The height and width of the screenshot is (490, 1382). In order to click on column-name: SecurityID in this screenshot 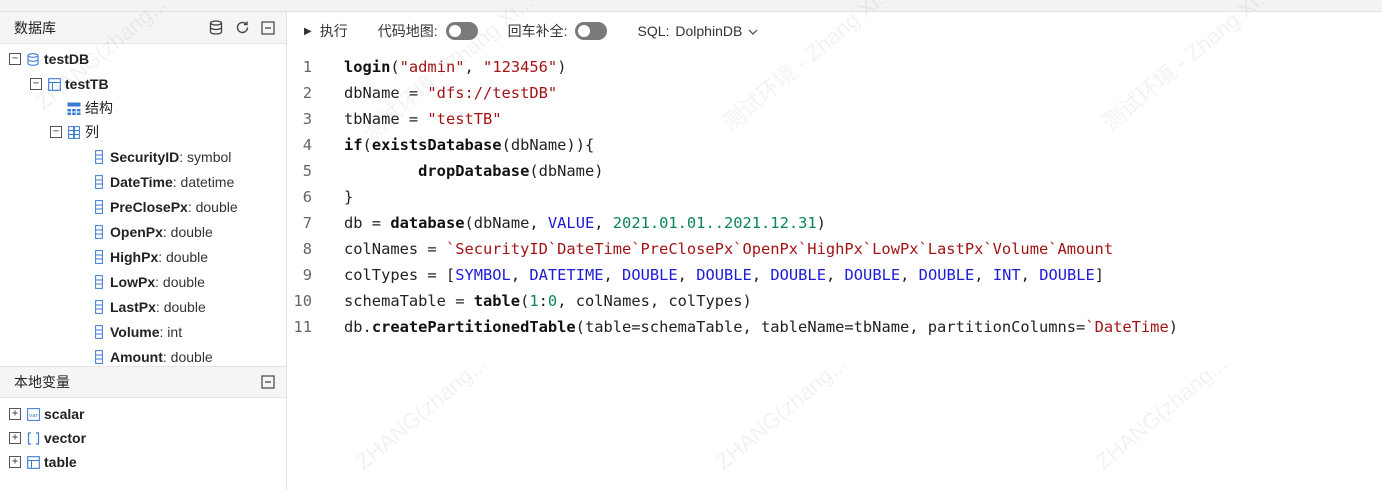, I will do `click(145, 157)`.